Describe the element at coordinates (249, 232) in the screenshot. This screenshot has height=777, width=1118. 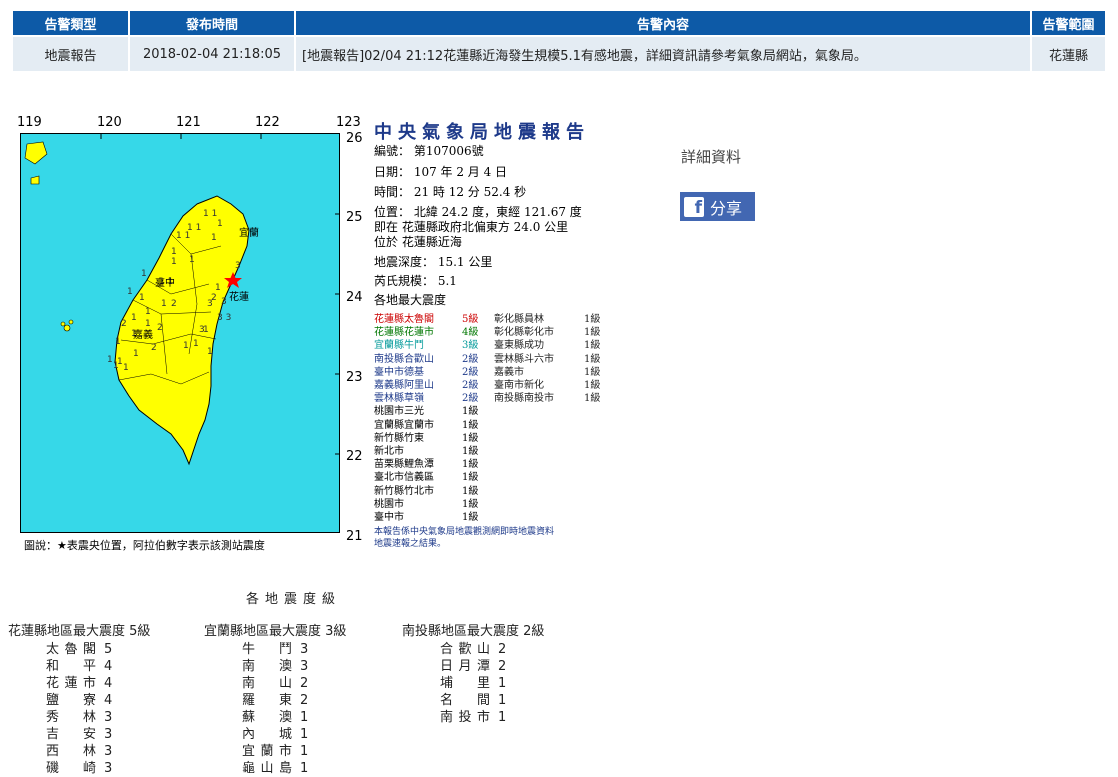
I see `city-yilan: 宜蘭` at that location.